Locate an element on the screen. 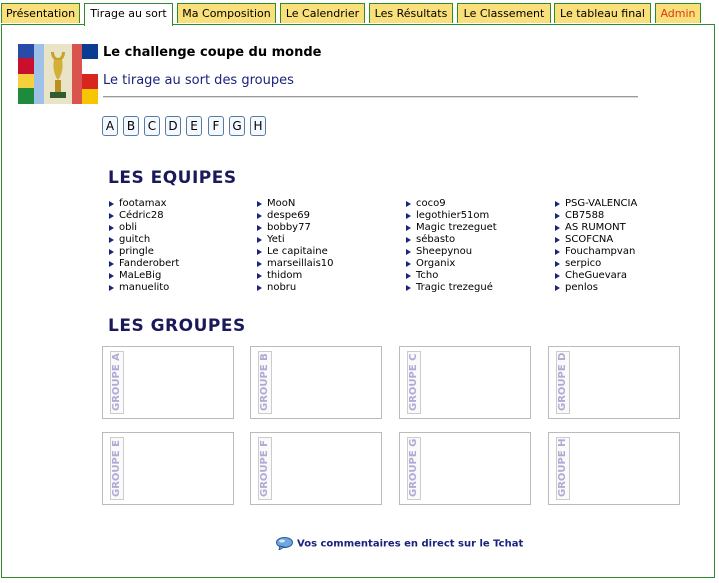 The width and height of the screenshot is (719, 583). tab-admin: Admin is located at coordinates (678, 13).